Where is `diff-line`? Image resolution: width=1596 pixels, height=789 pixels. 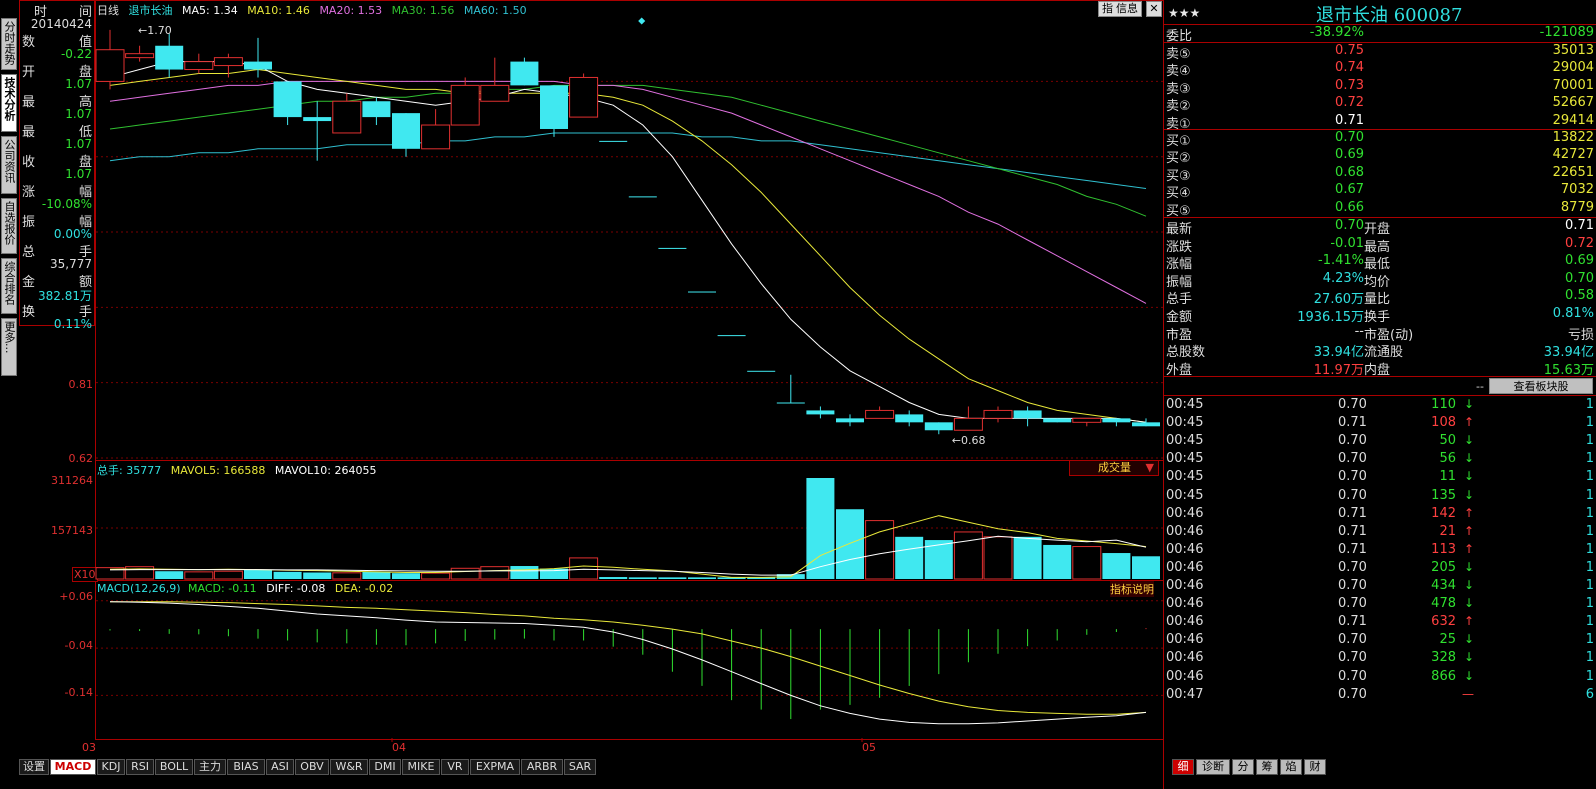
diff-line is located at coordinates (628, 663).